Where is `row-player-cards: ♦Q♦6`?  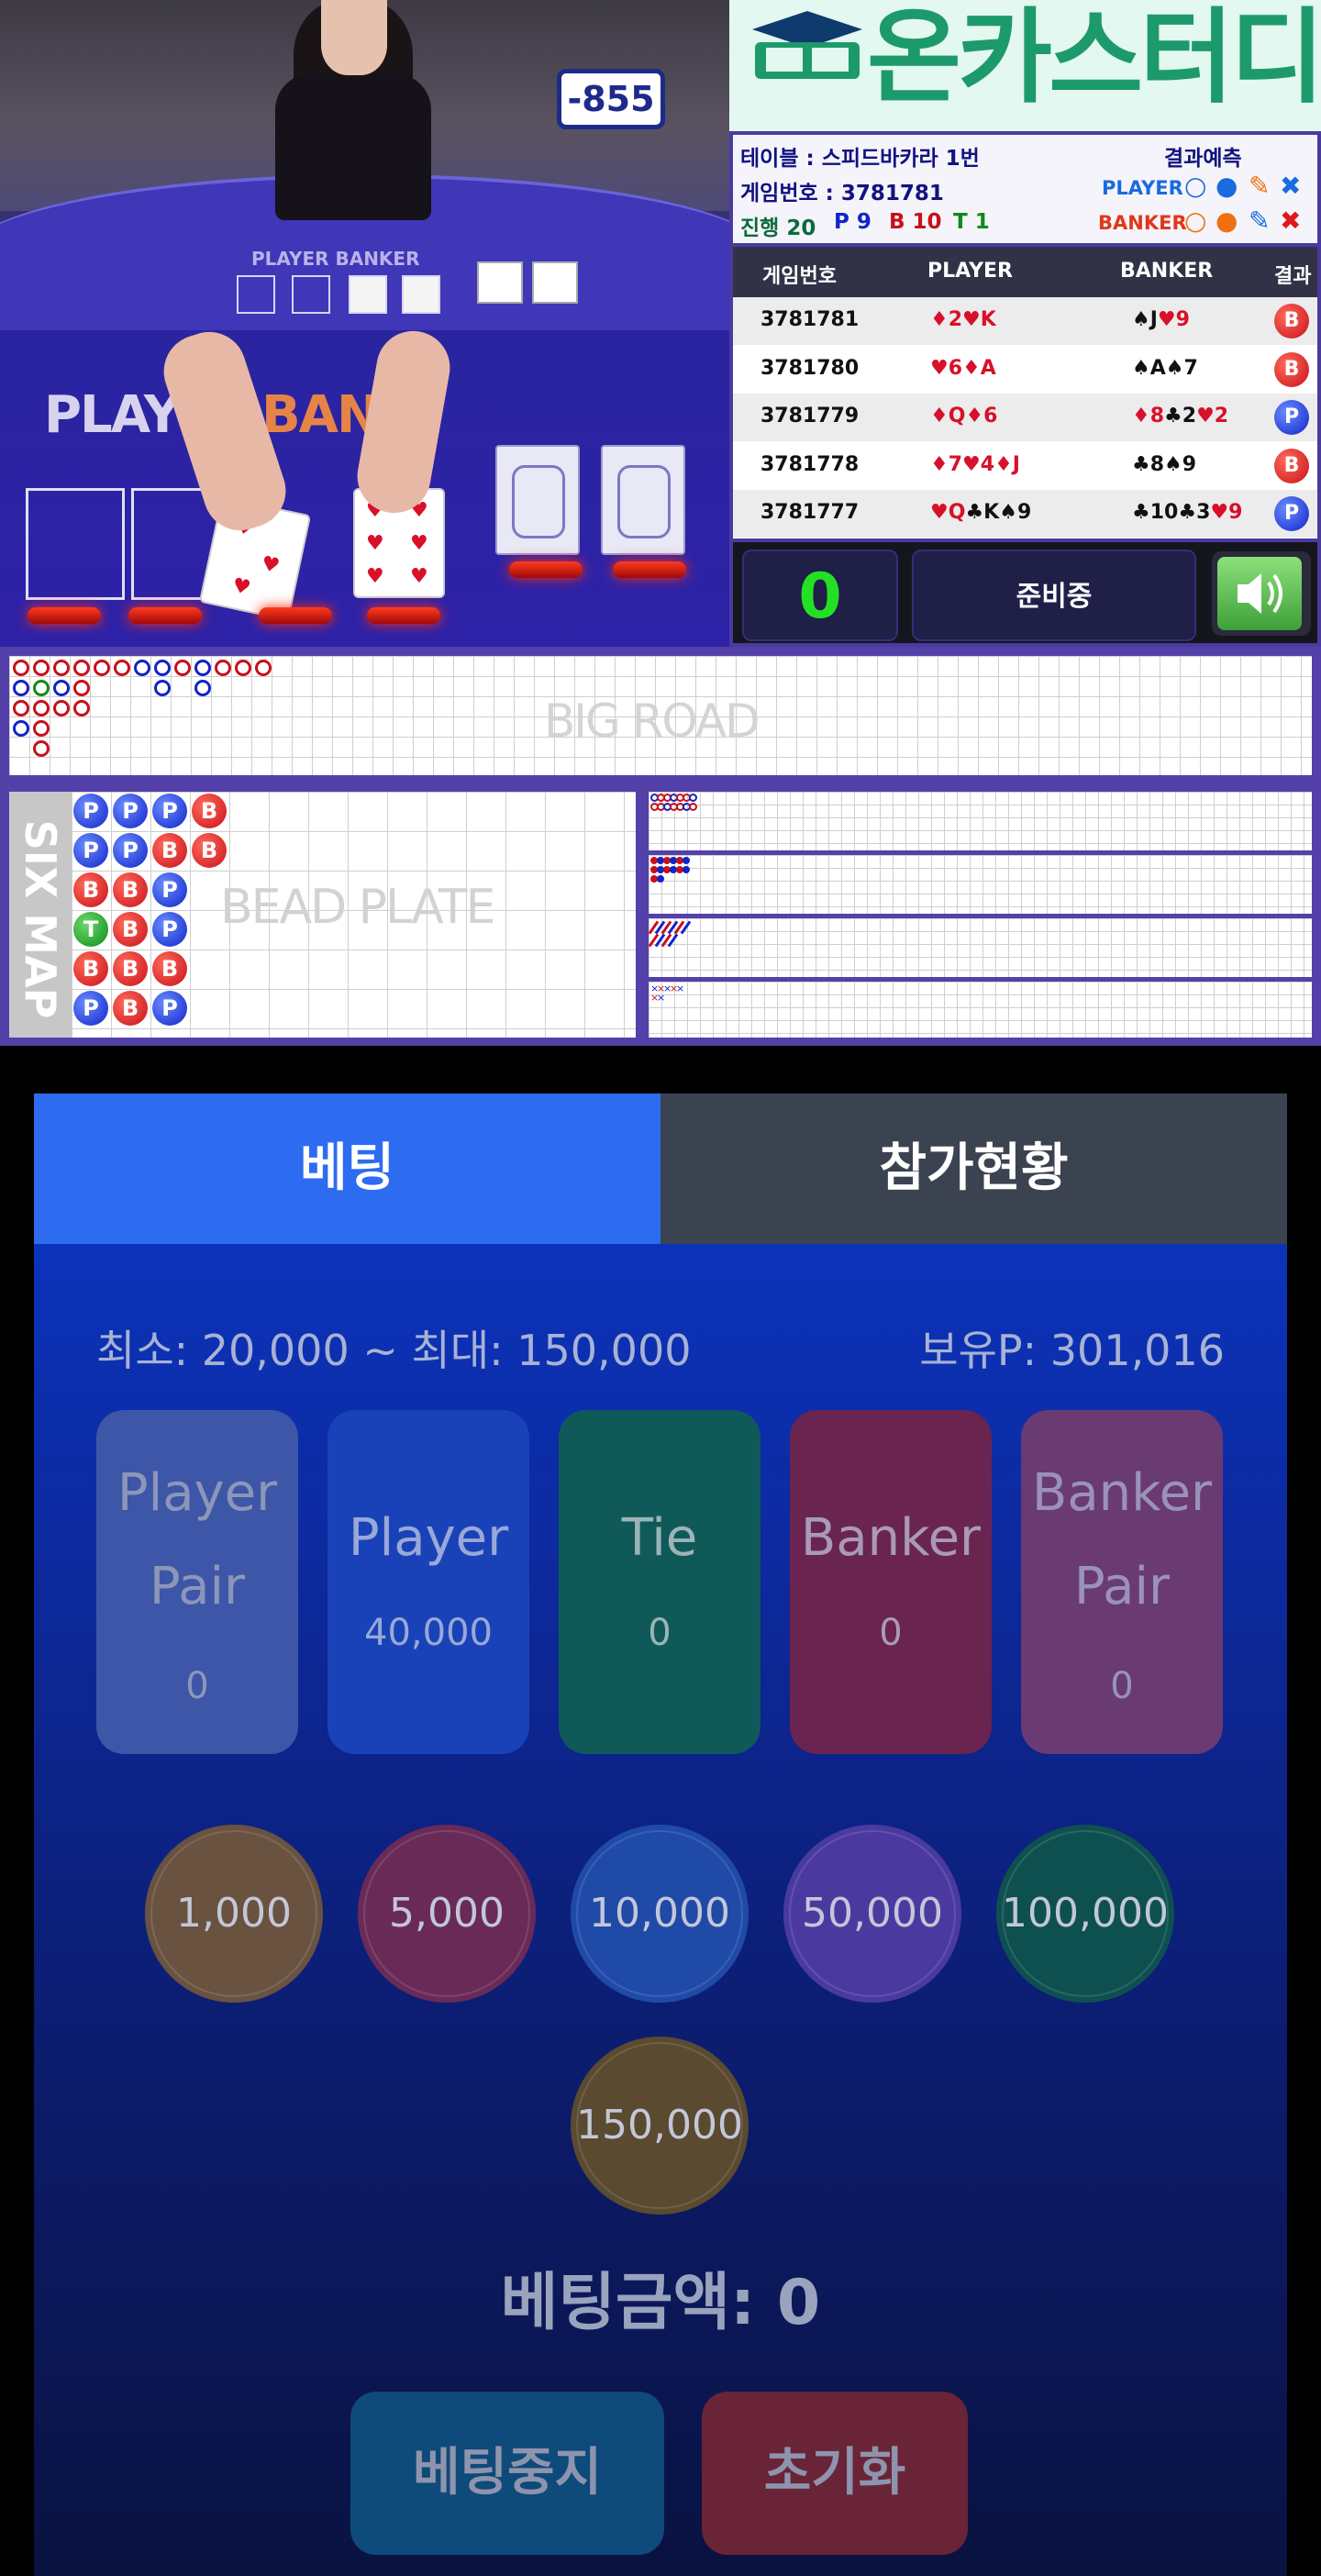 row-player-cards: ♦Q♦6 is located at coordinates (964, 416).